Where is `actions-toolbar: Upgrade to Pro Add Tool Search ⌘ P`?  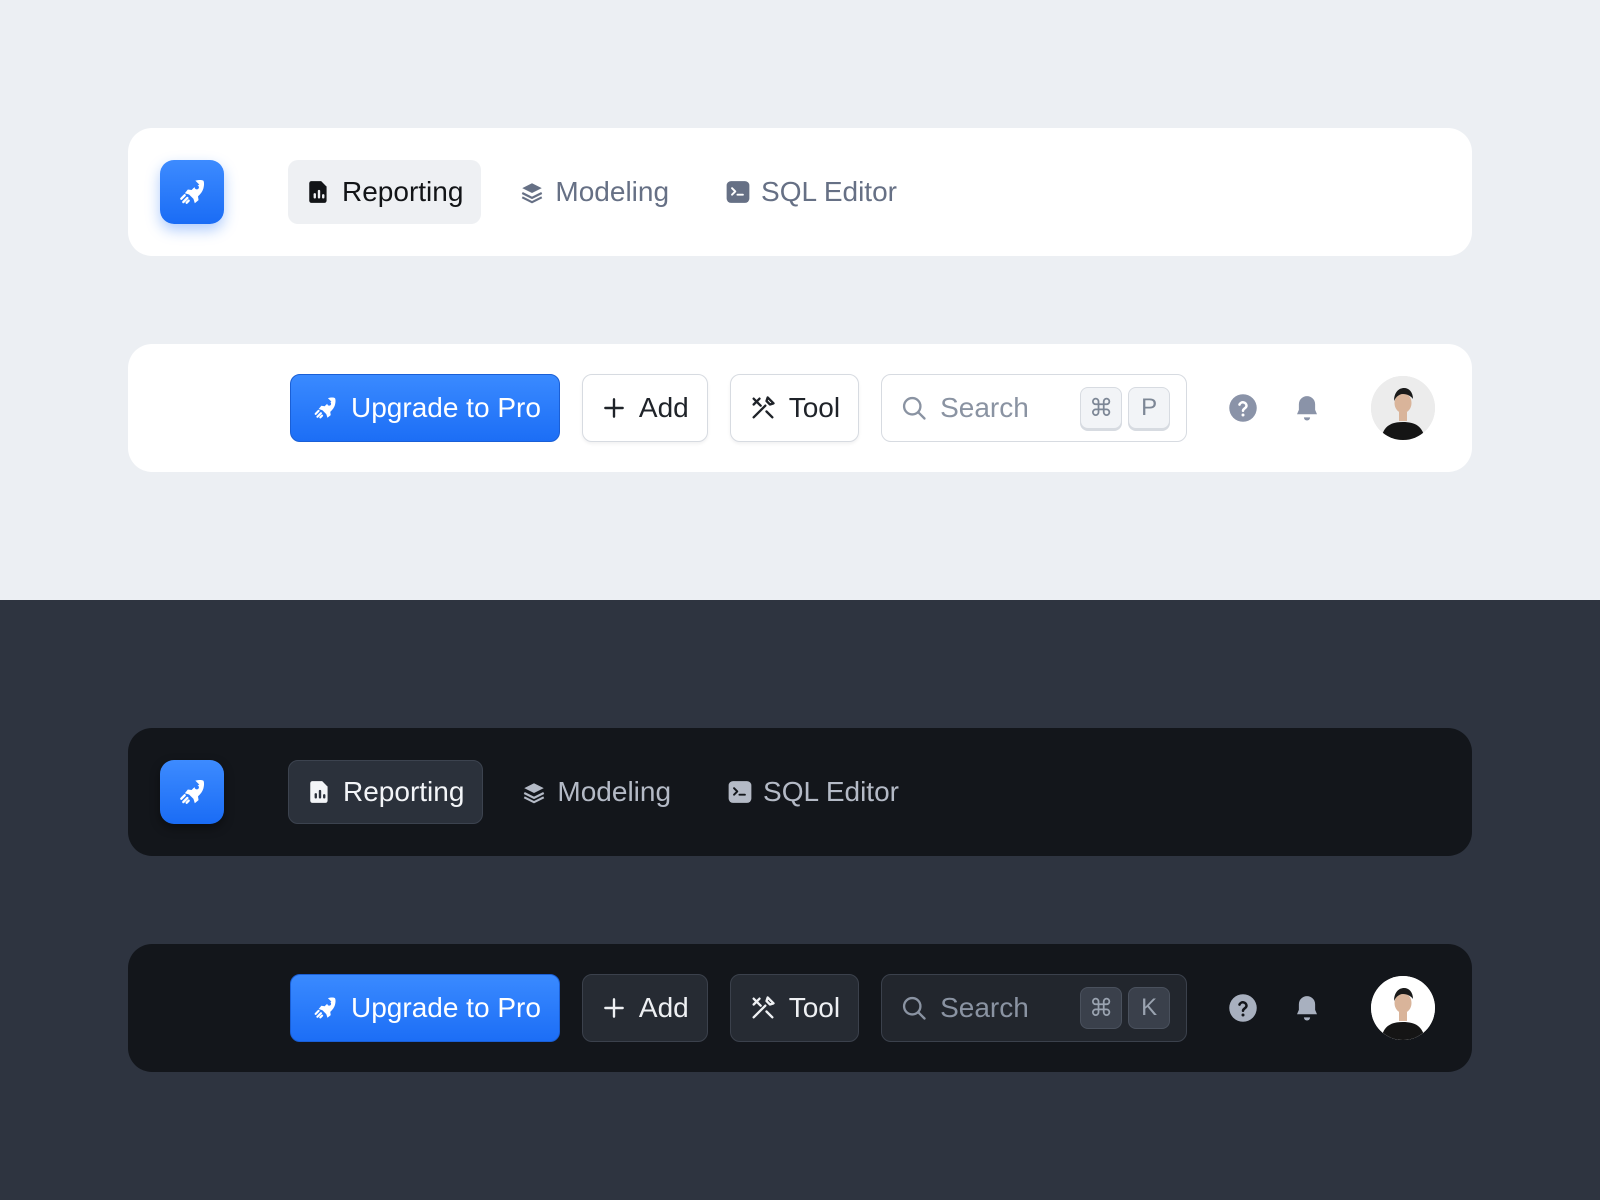 actions-toolbar: Upgrade to Pro Add Tool Search ⌘ P is located at coordinates (800, 408).